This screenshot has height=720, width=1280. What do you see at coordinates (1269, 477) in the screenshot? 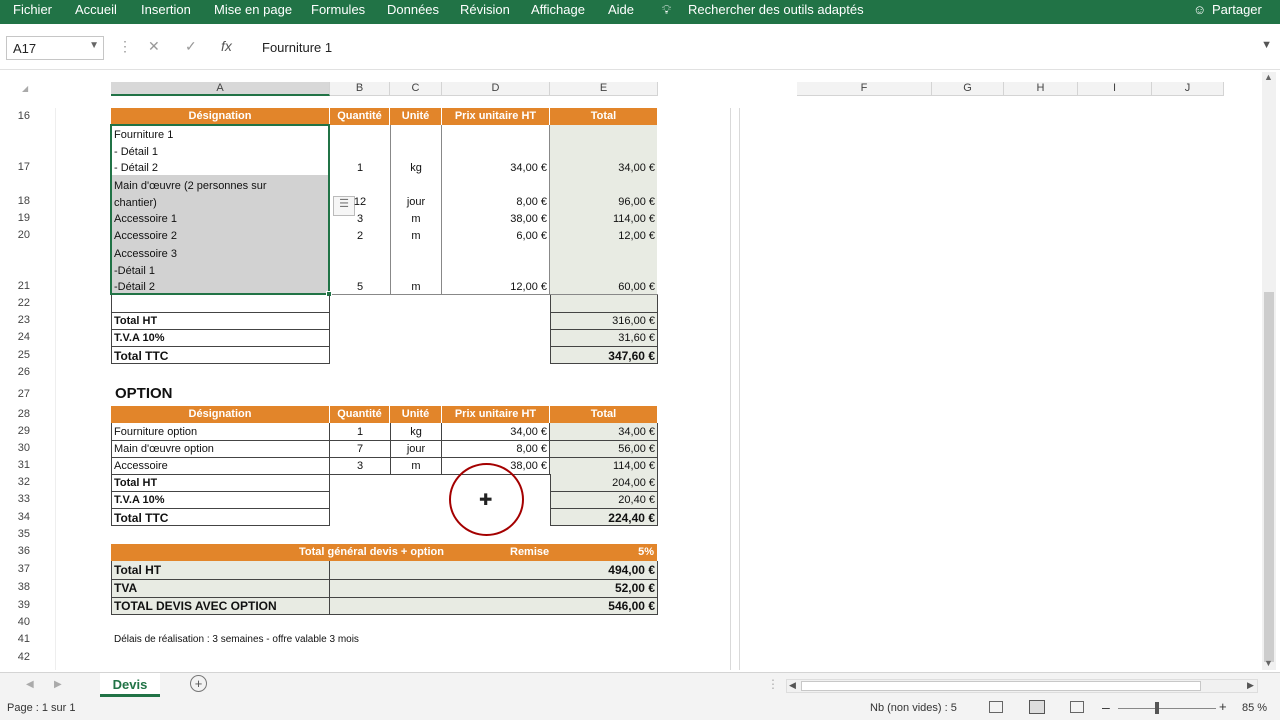
I see `vertical-scroll-thumb` at bounding box center [1269, 477].